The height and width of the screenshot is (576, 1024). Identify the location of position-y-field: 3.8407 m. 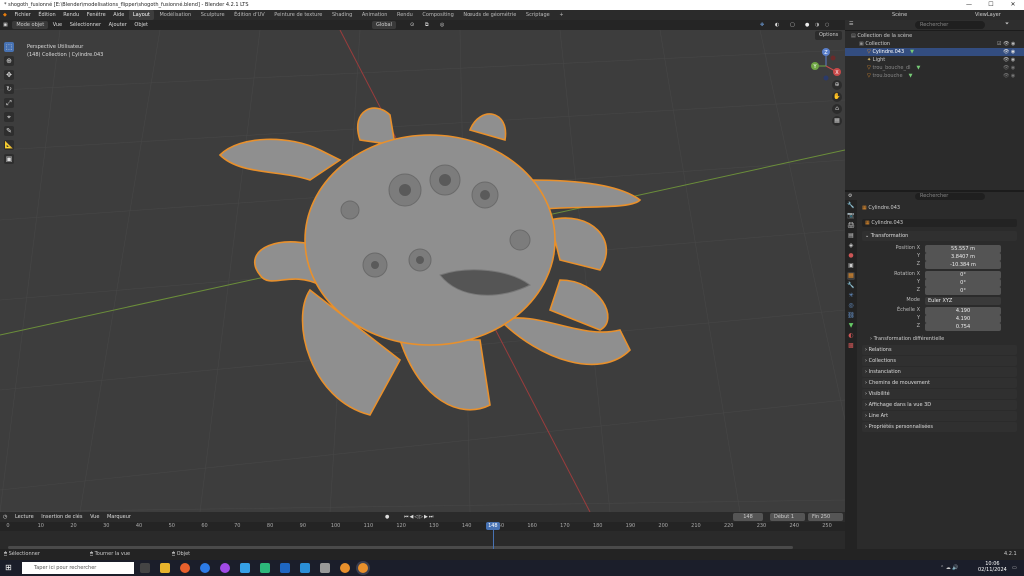
(963, 257).